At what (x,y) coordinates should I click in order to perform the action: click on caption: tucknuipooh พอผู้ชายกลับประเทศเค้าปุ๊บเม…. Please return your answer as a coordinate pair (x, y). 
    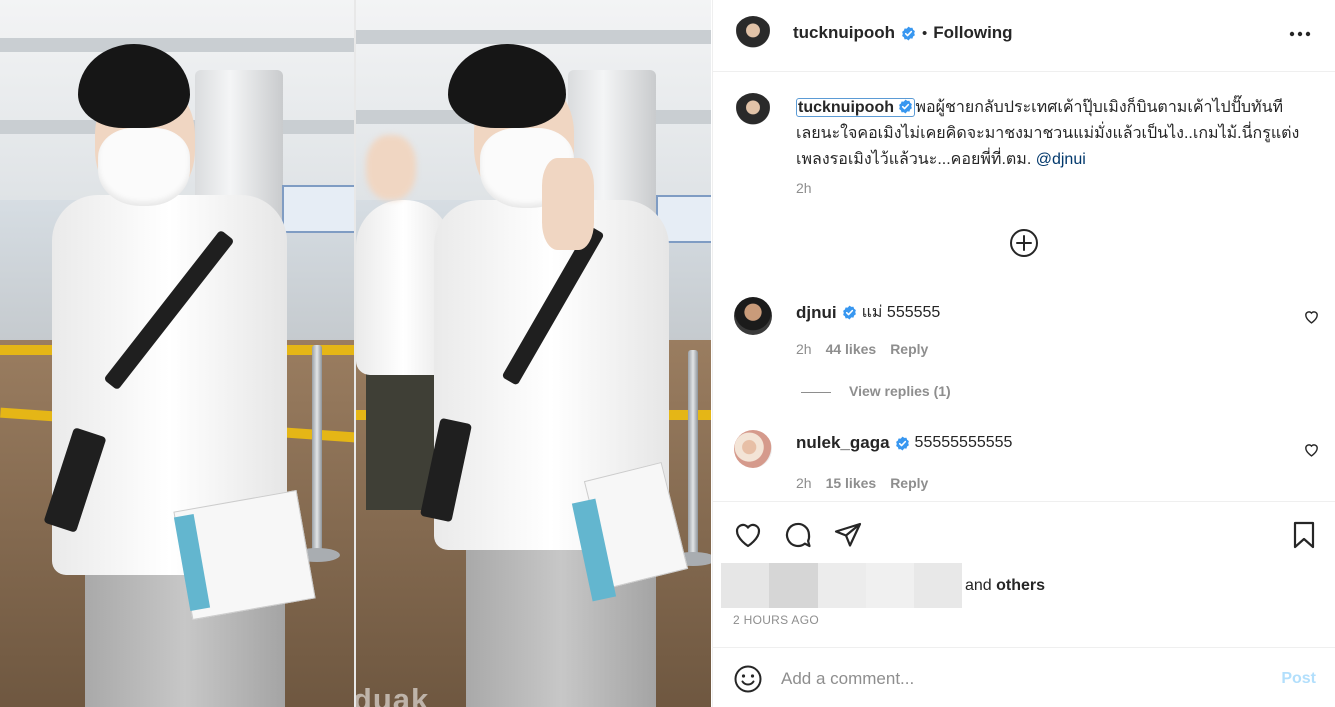
    Looking at the image, I should click on (1051, 134).